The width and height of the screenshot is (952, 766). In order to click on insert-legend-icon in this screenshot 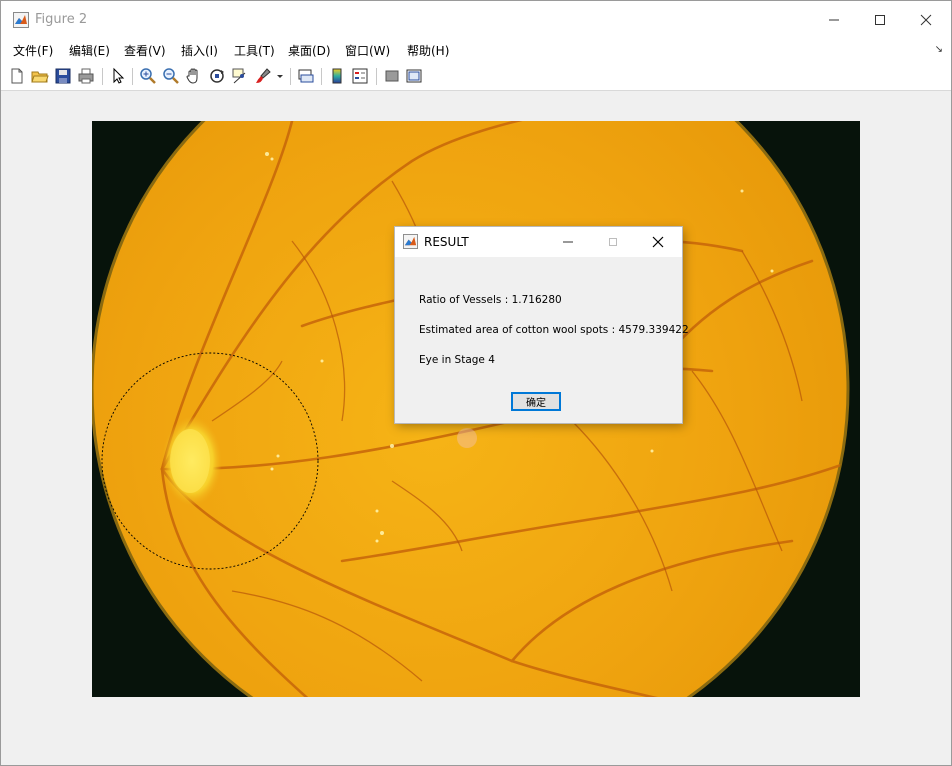, I will do `click(360, 76)`.